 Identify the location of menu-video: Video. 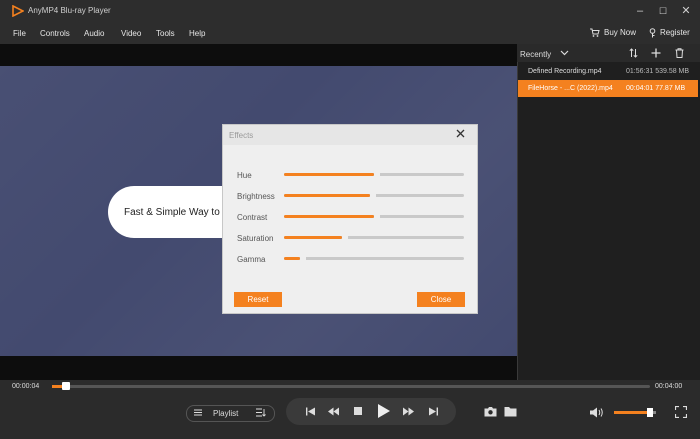
(131, 33).